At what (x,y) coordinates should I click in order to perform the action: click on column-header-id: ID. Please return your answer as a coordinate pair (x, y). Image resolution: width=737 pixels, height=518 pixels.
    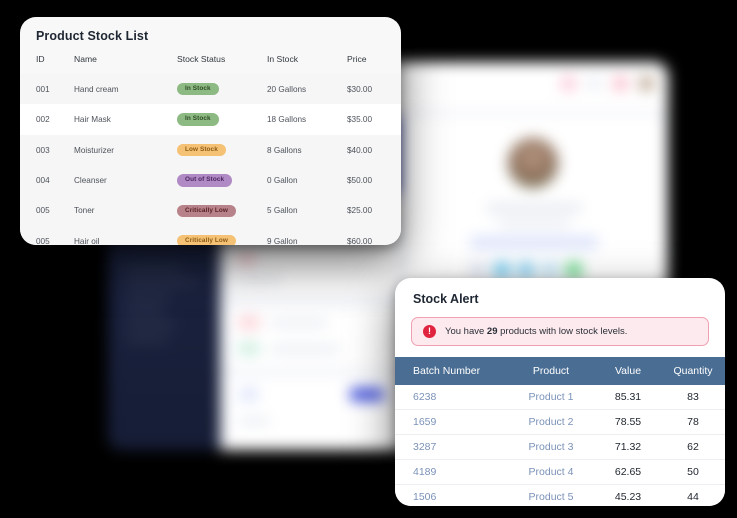
    Looking at the image, I should click on (47, 58).